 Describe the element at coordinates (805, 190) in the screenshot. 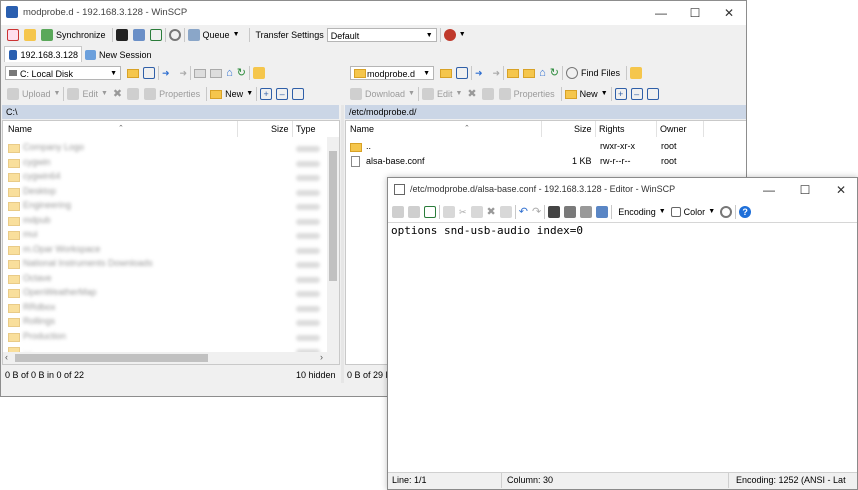

I see `maximize-icon: ☐` at that location.